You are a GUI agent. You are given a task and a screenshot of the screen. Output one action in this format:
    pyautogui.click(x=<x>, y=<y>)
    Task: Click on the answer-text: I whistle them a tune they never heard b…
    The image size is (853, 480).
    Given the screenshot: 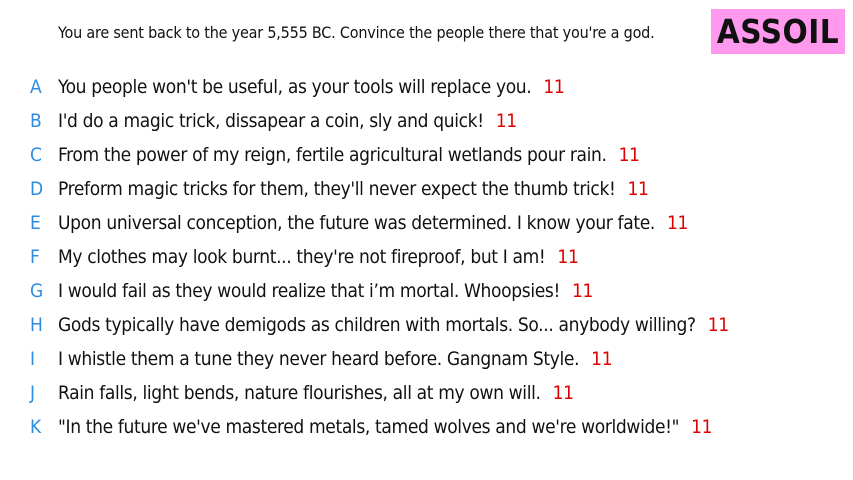 What is the action you would take?
    pyautogui.click(x=319, y=359)
    